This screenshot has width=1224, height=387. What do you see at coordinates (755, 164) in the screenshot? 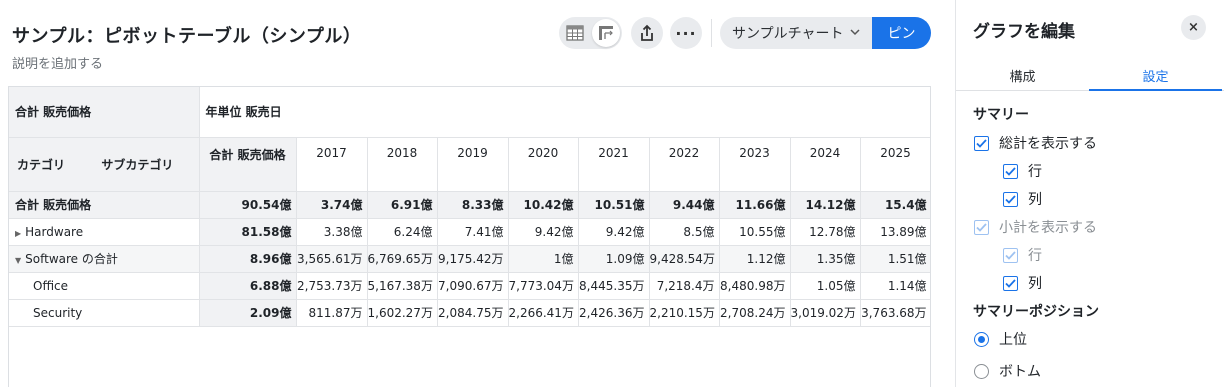
I see `year-header: 2023` at bounding box center [755, 164].